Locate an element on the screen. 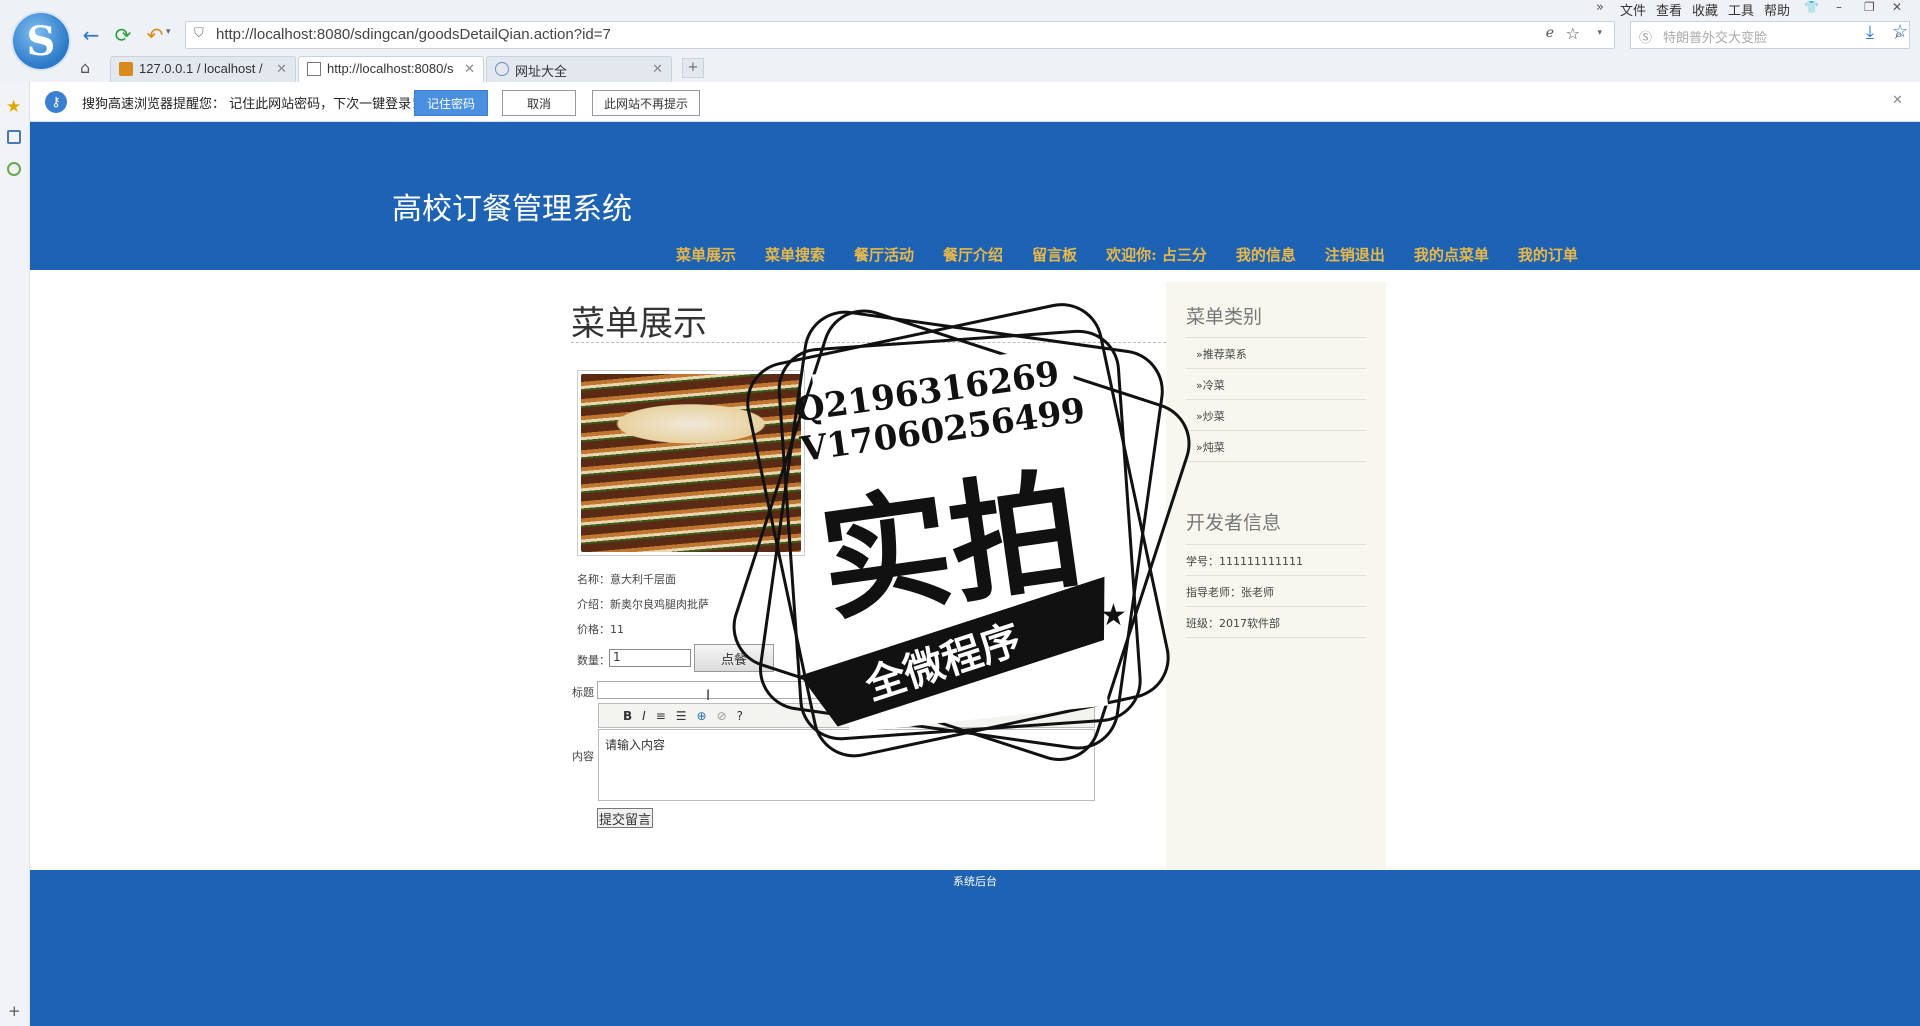  history-icon is located at coordinates (14, 169).